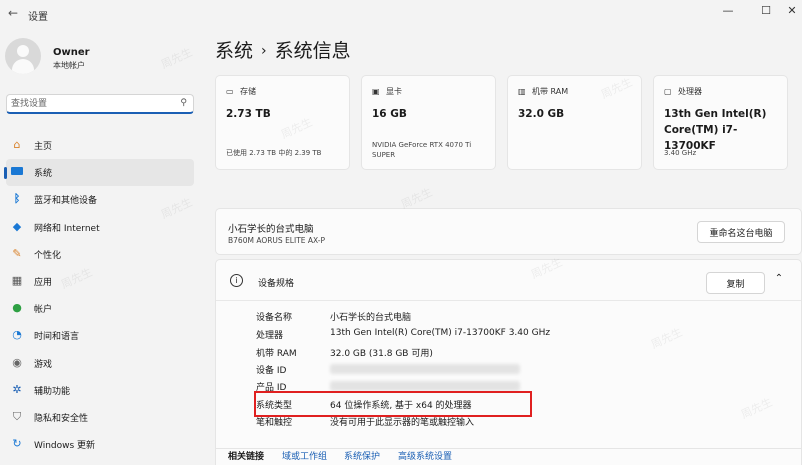 This screenshot has height=465, width=802. Describe the element at coordinates (236, 280) in the screenshot. I see `info-icon: i` at that location.